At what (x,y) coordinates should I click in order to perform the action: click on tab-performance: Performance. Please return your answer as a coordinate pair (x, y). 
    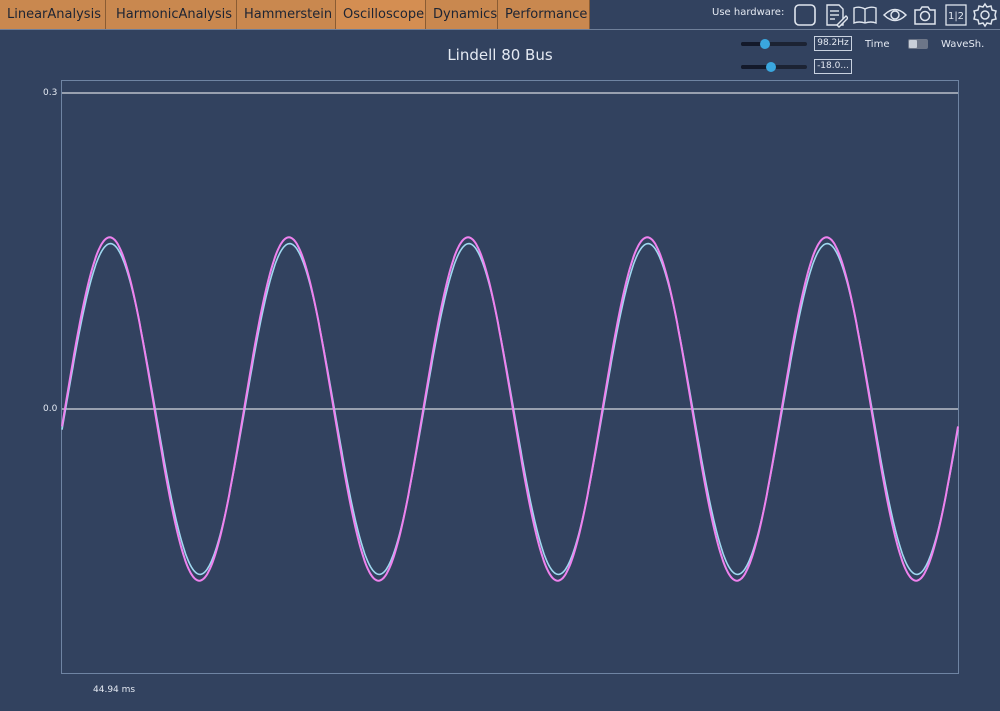
    Looking at the image, I should click on (544, 14).